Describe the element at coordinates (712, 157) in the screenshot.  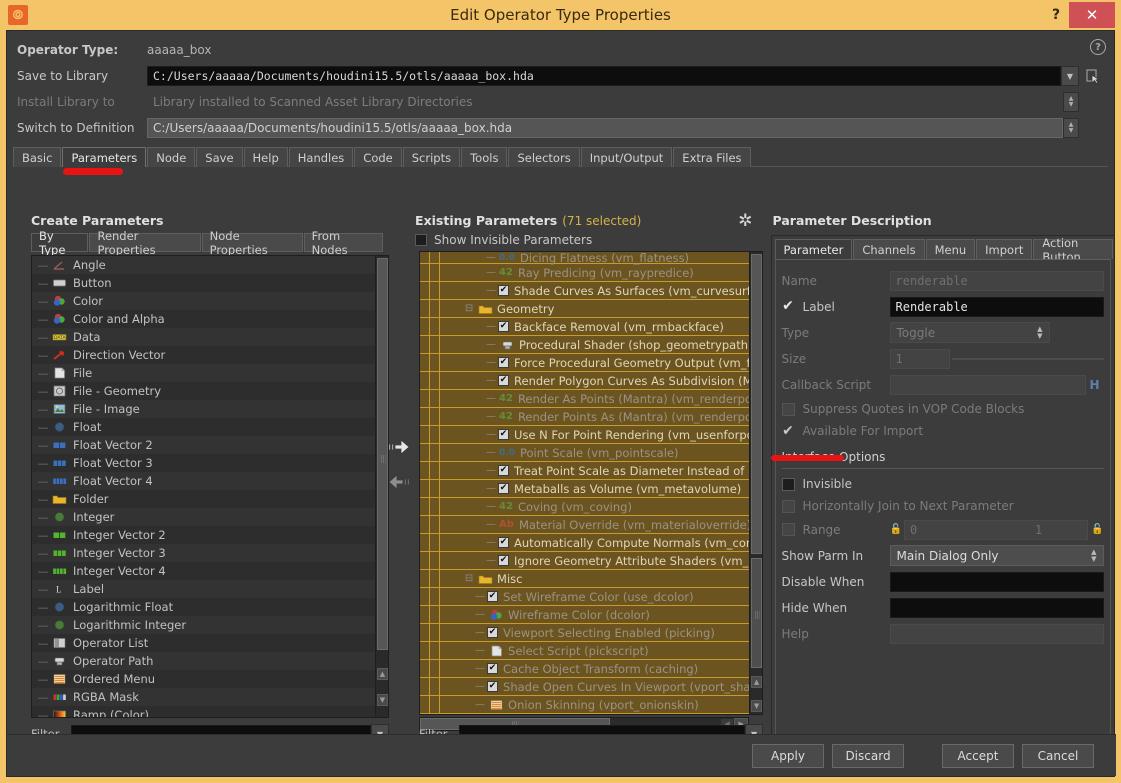
I see `tab-extra-files: Extra Files` at that location.